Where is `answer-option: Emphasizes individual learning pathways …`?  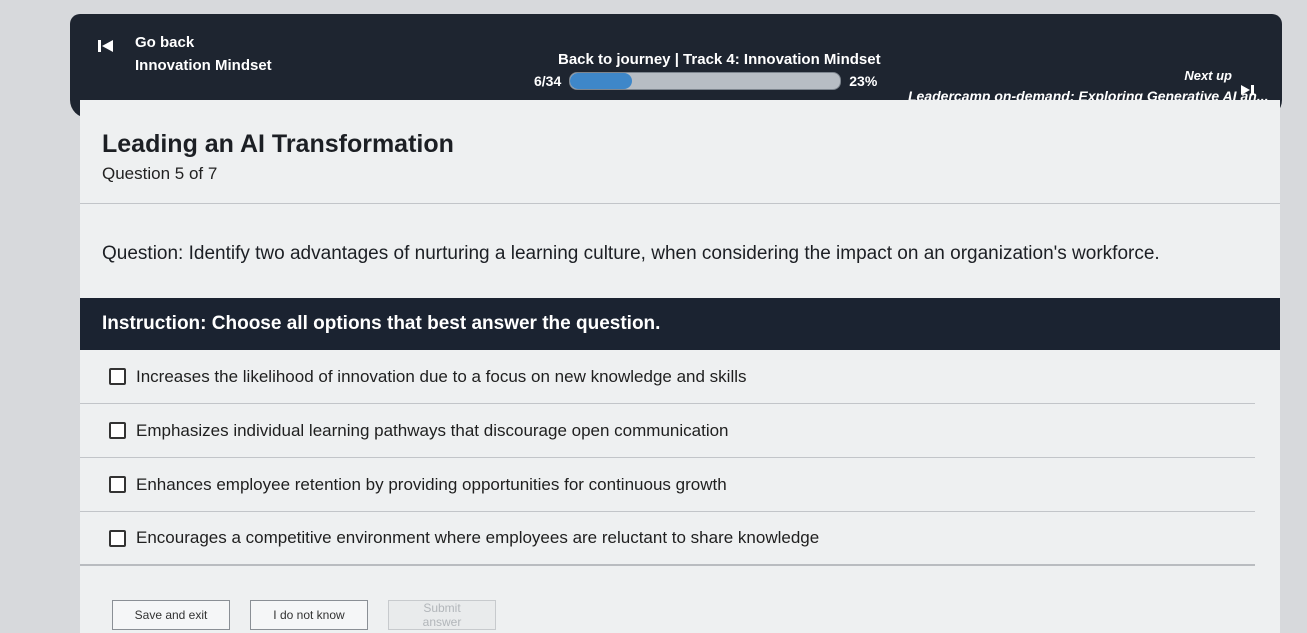 answer-option: Emphasizes individual learning pathways … is located at coordinates (667, 431).